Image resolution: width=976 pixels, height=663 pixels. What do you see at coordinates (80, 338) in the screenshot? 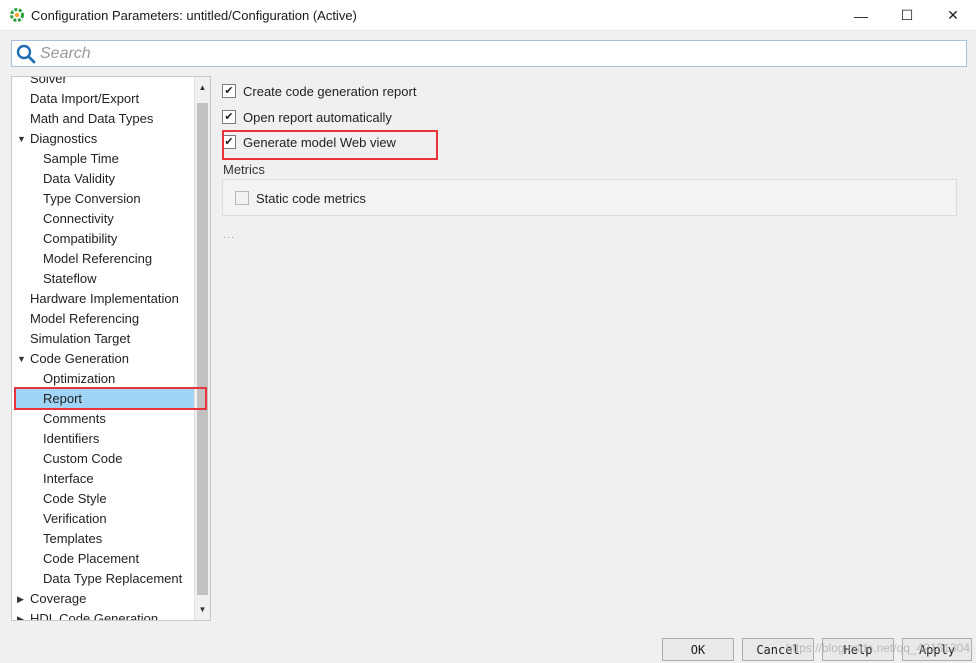
I see `tree-item-label: Simulation Target` at bounding box center [80, 338].